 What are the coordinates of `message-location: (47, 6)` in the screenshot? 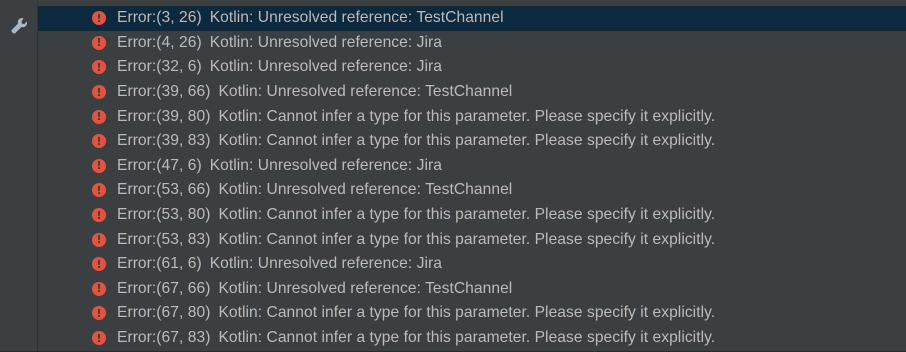 It's located at (179, 165).